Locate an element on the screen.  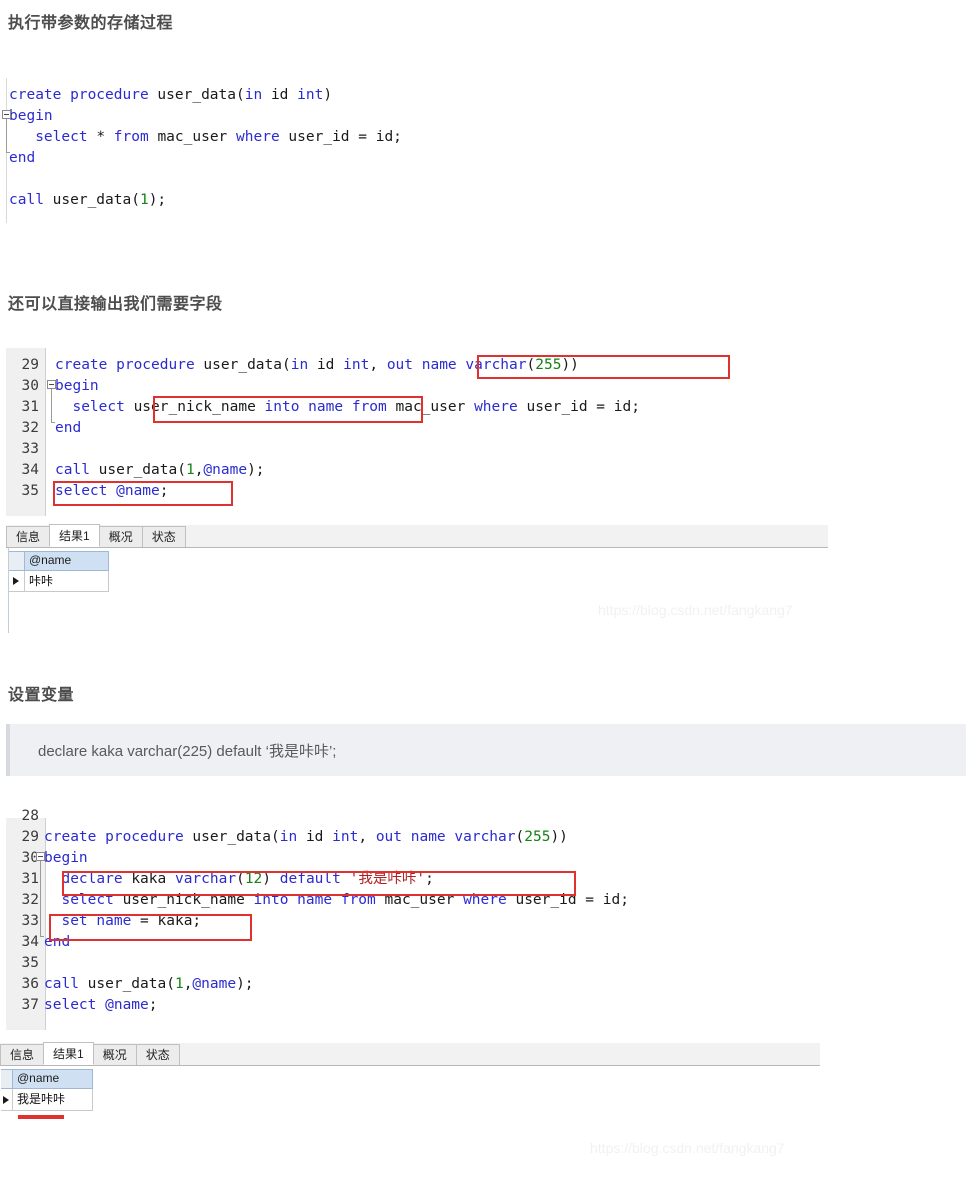
section-heading-3: 设置变量 is located at coordinates (41, 695).